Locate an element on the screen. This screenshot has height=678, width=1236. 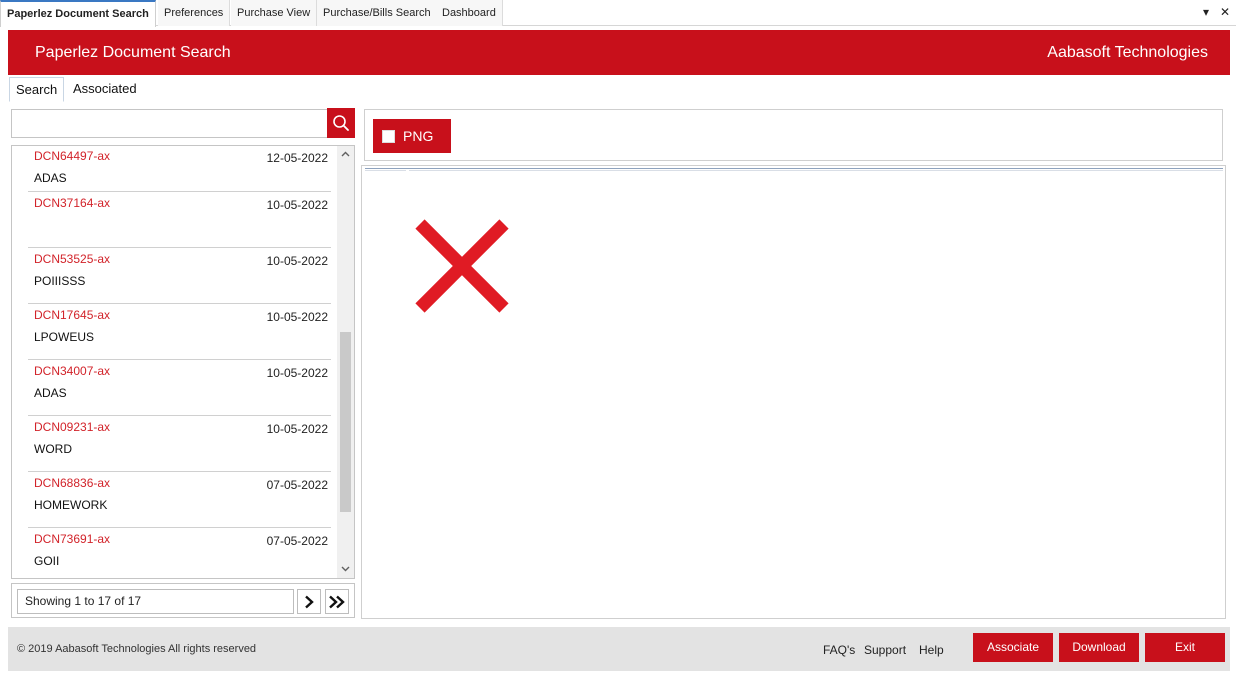
company-name: Aabasoft Technologies is located at coordinates (1127, 52).